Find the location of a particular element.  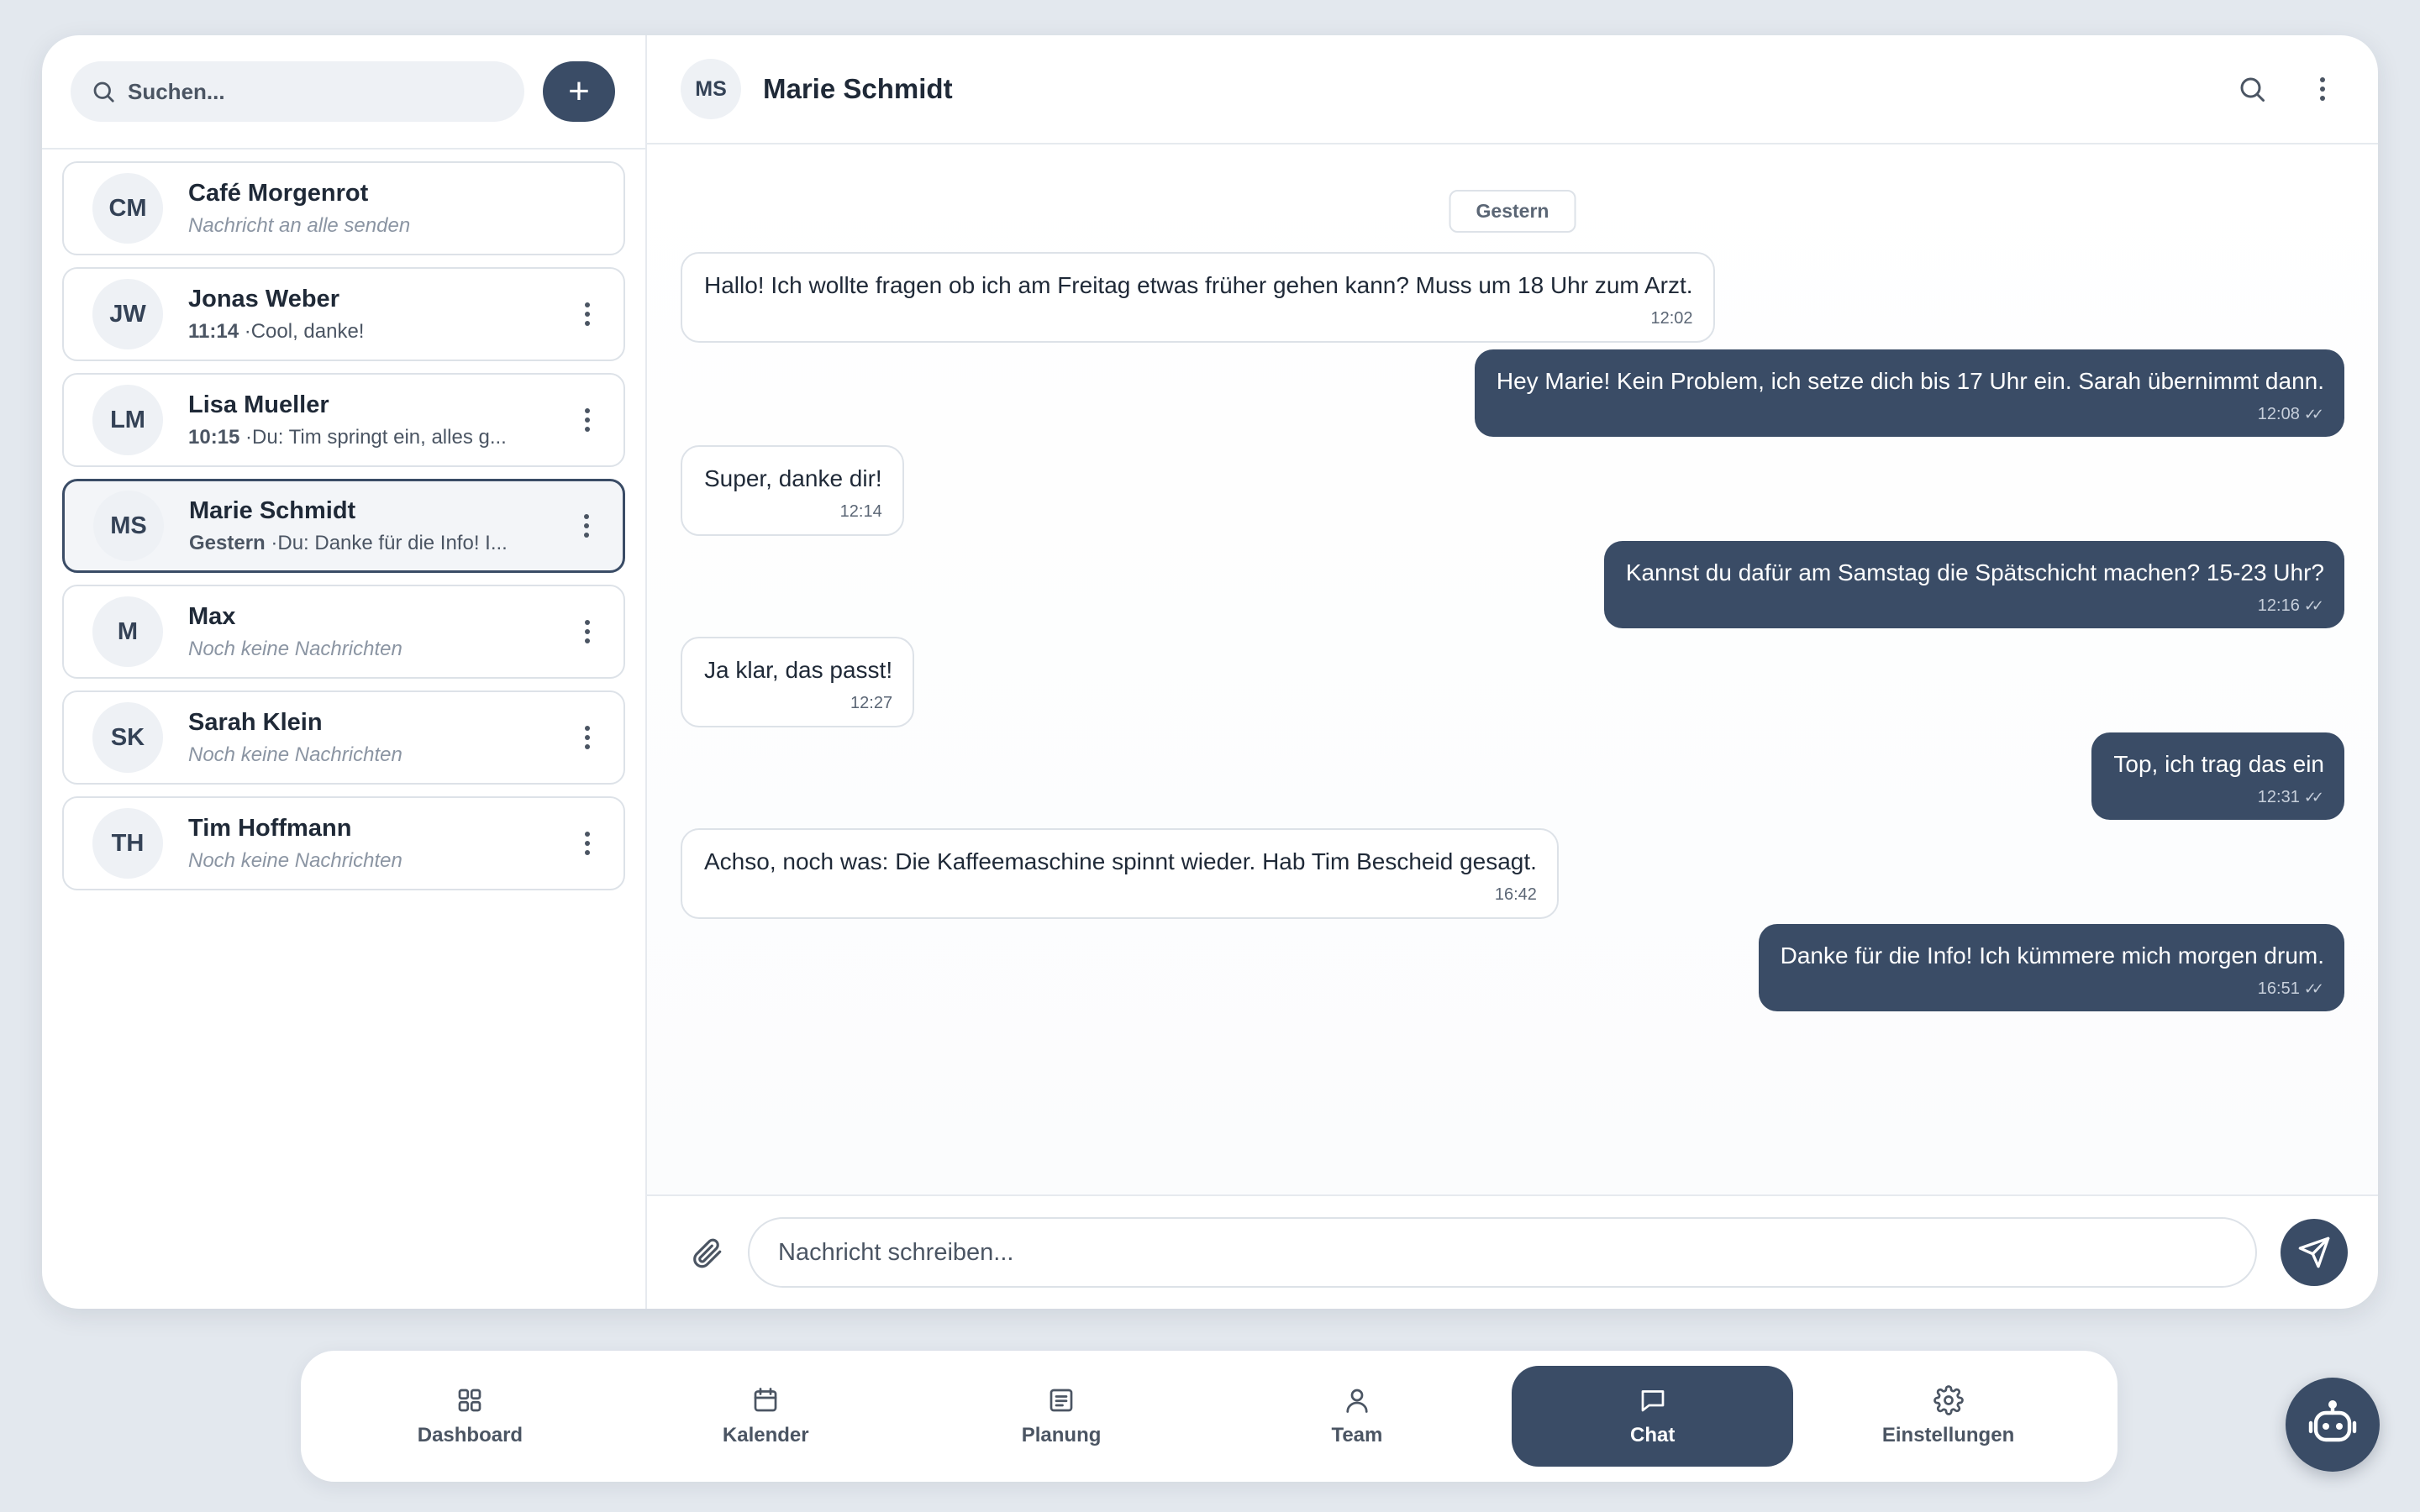

message-time: 12:02 is located at coordinates (1671, 318).